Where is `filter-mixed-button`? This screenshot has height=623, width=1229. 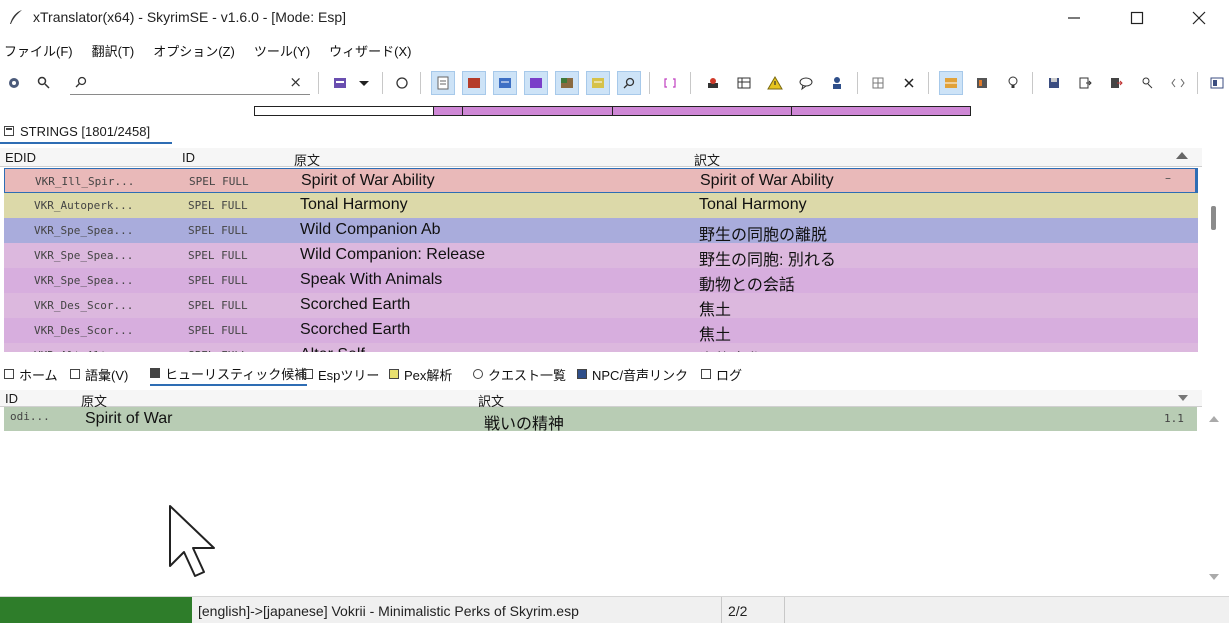
filter-mixed-button is located at coordinates (567, 83).